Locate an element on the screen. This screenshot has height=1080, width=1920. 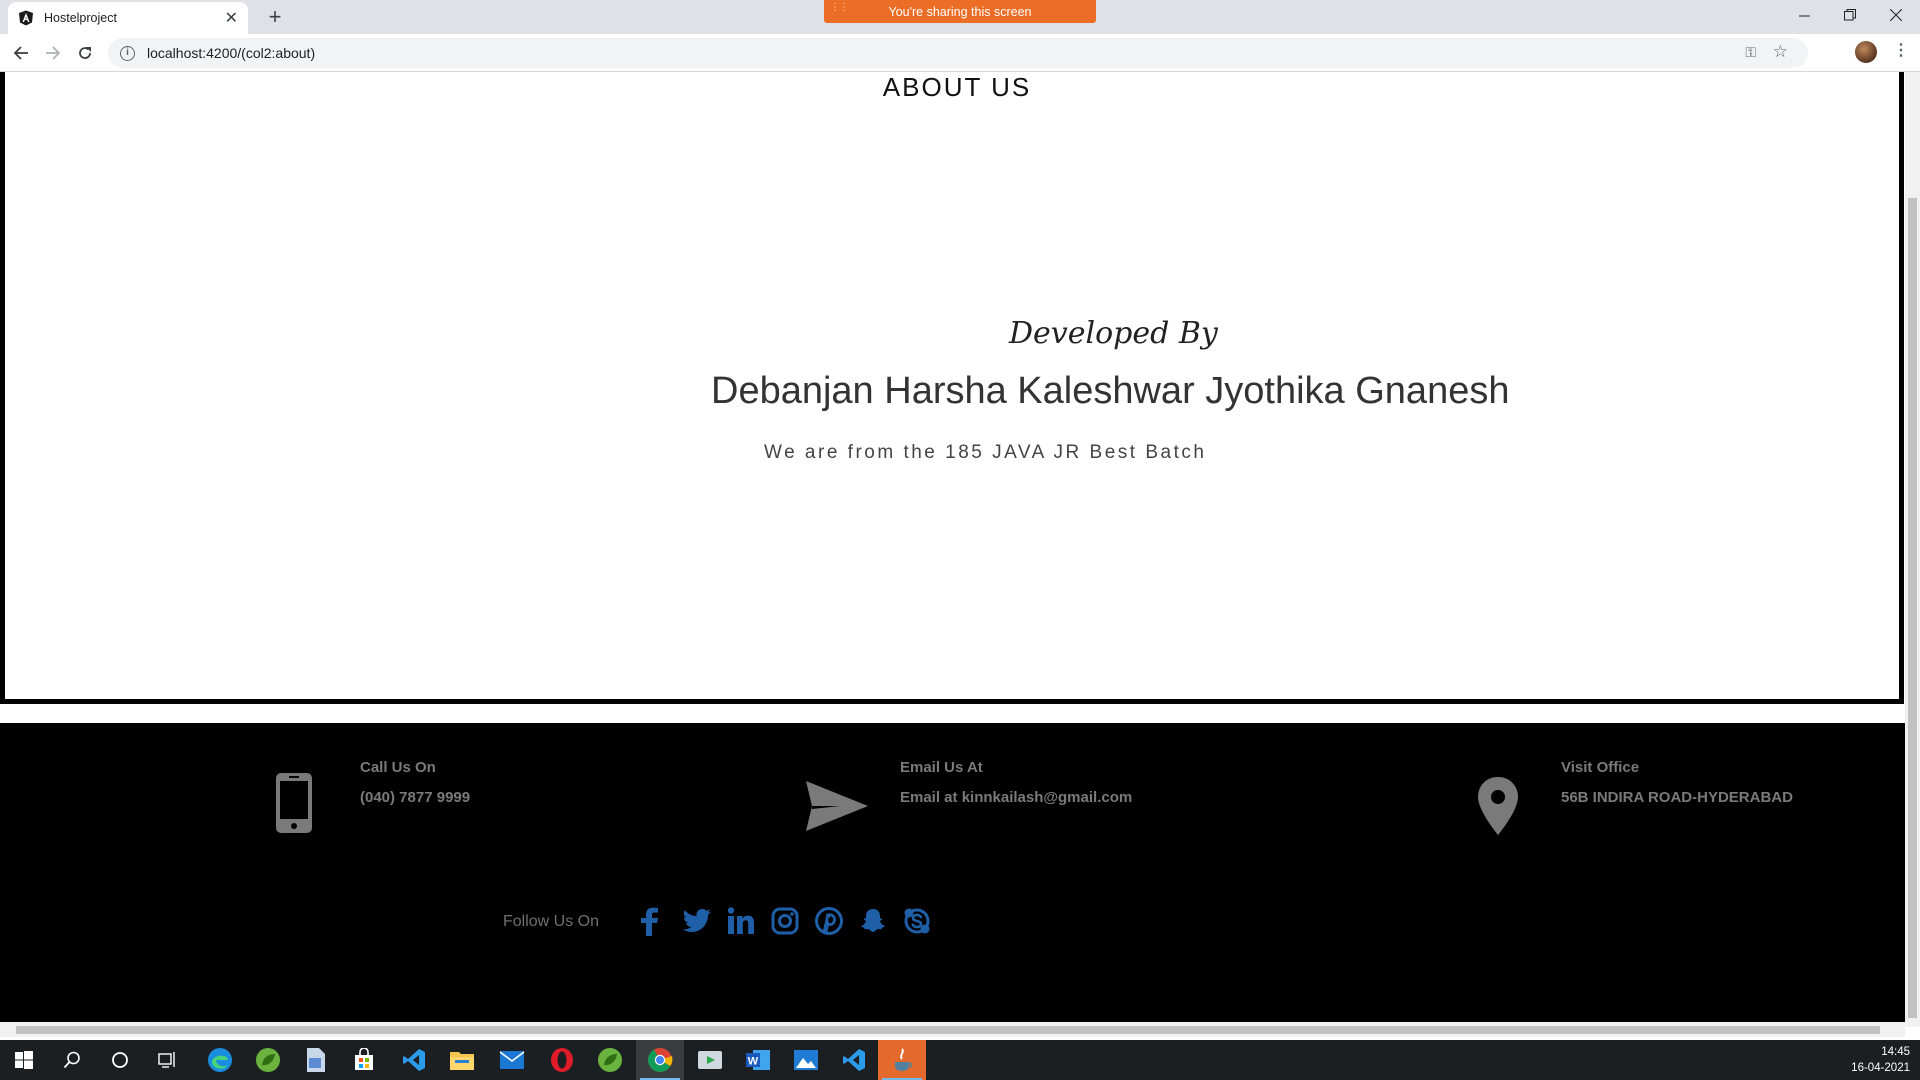
linkedin-icon is located at coordinates (741, 921).